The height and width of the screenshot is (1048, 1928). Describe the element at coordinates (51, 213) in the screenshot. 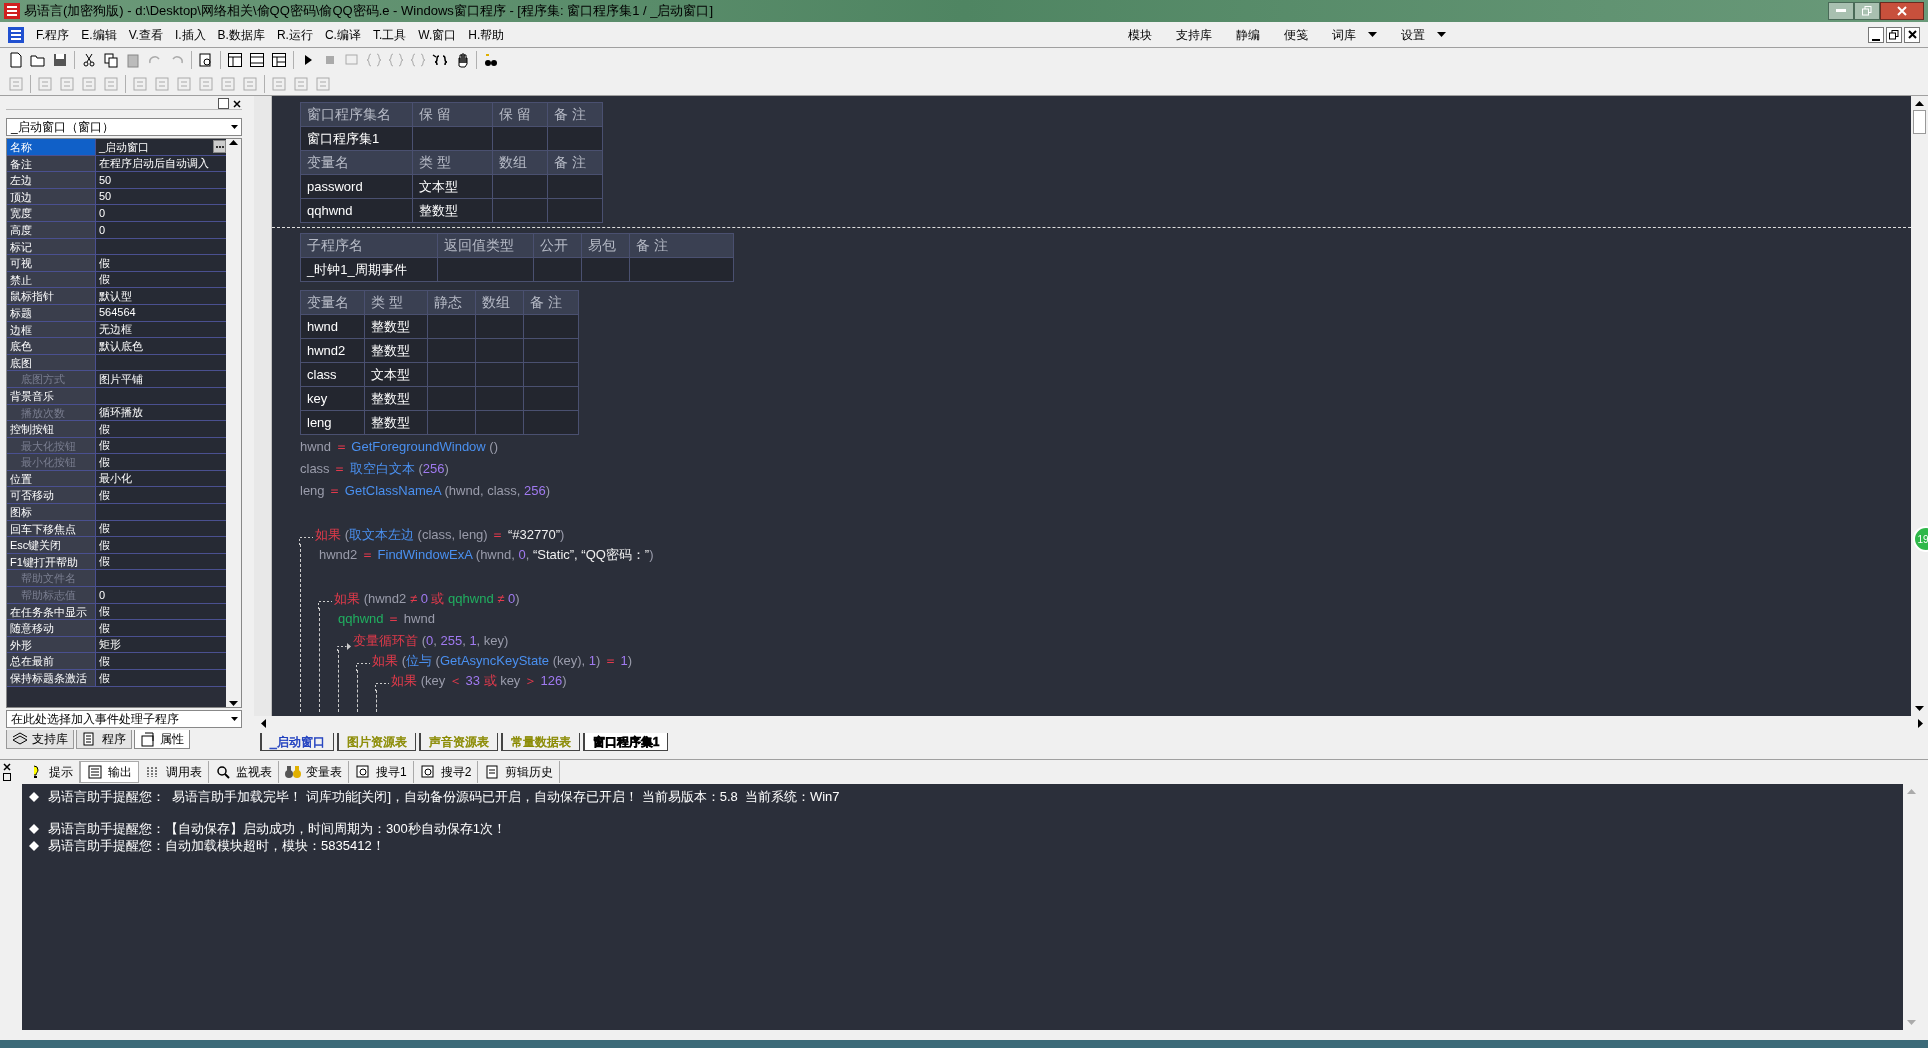

I see `property-name: 宽度` at that location.